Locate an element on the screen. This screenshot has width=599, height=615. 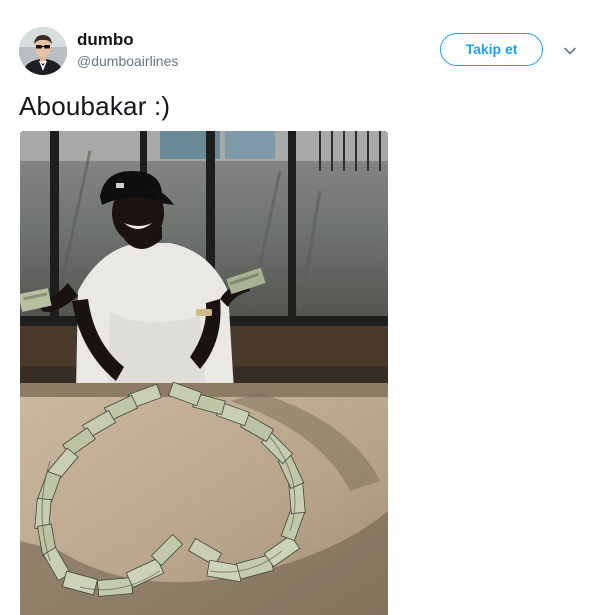
follow-button: Takip et is located at coordinates (491, 49).